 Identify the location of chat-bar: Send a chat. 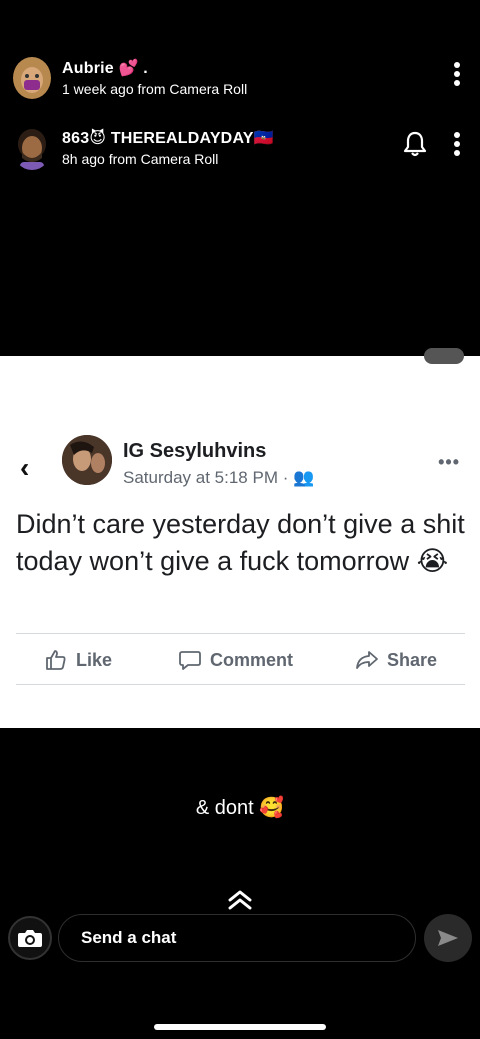
(240, 940).